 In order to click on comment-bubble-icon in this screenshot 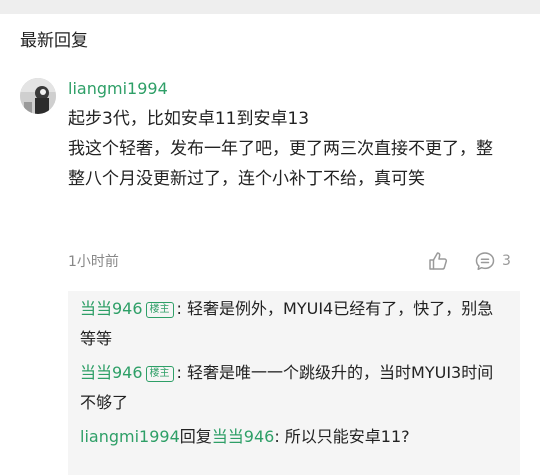, I will do `click(485, 261)`.